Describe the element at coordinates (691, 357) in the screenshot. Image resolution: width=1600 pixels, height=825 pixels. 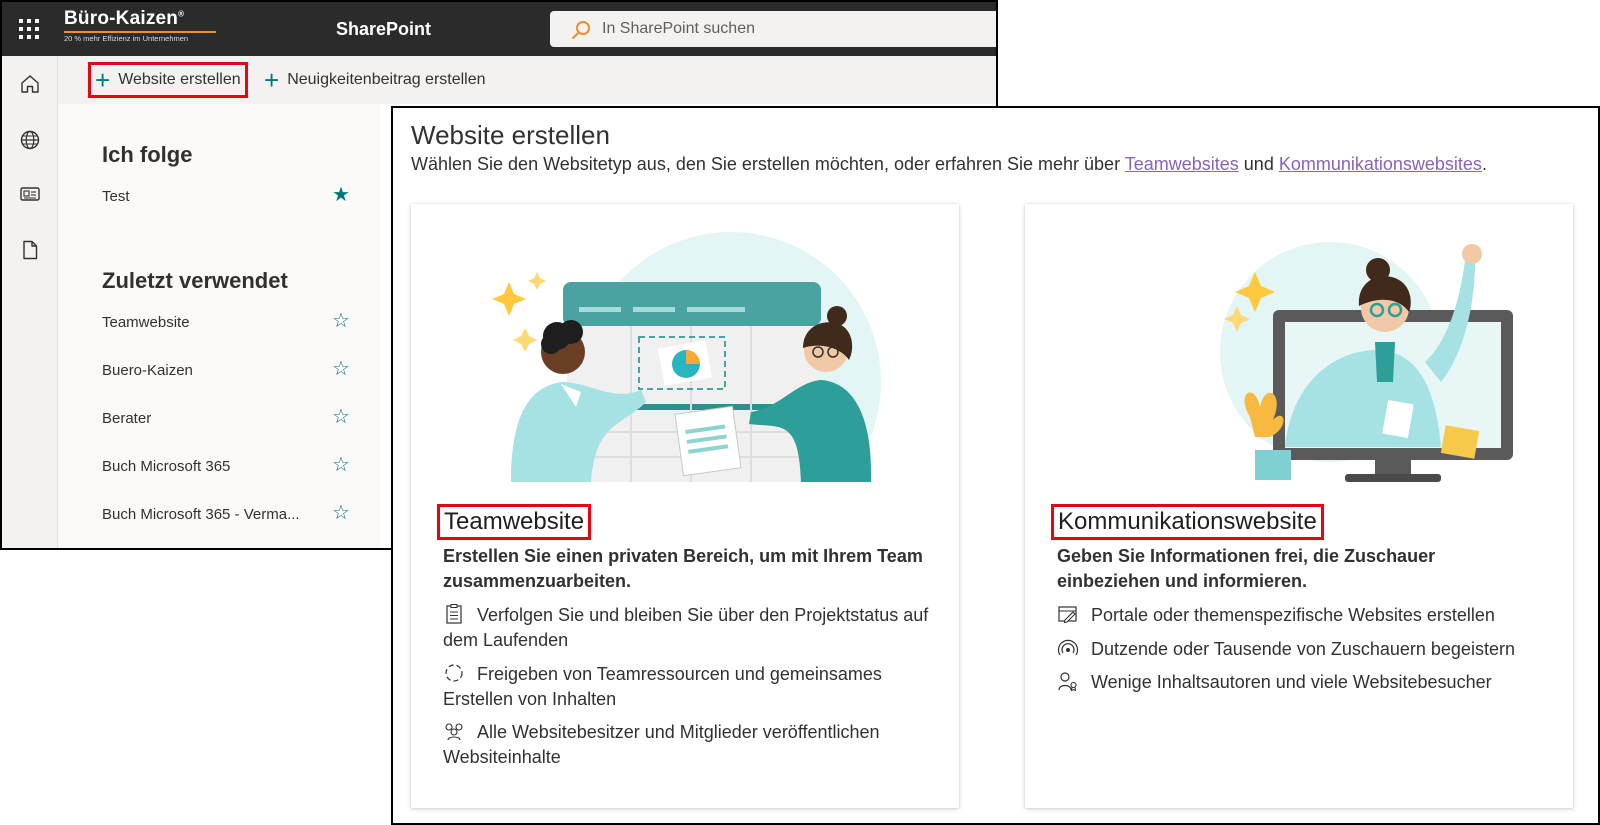
I see `team-site-illustration` at that location.